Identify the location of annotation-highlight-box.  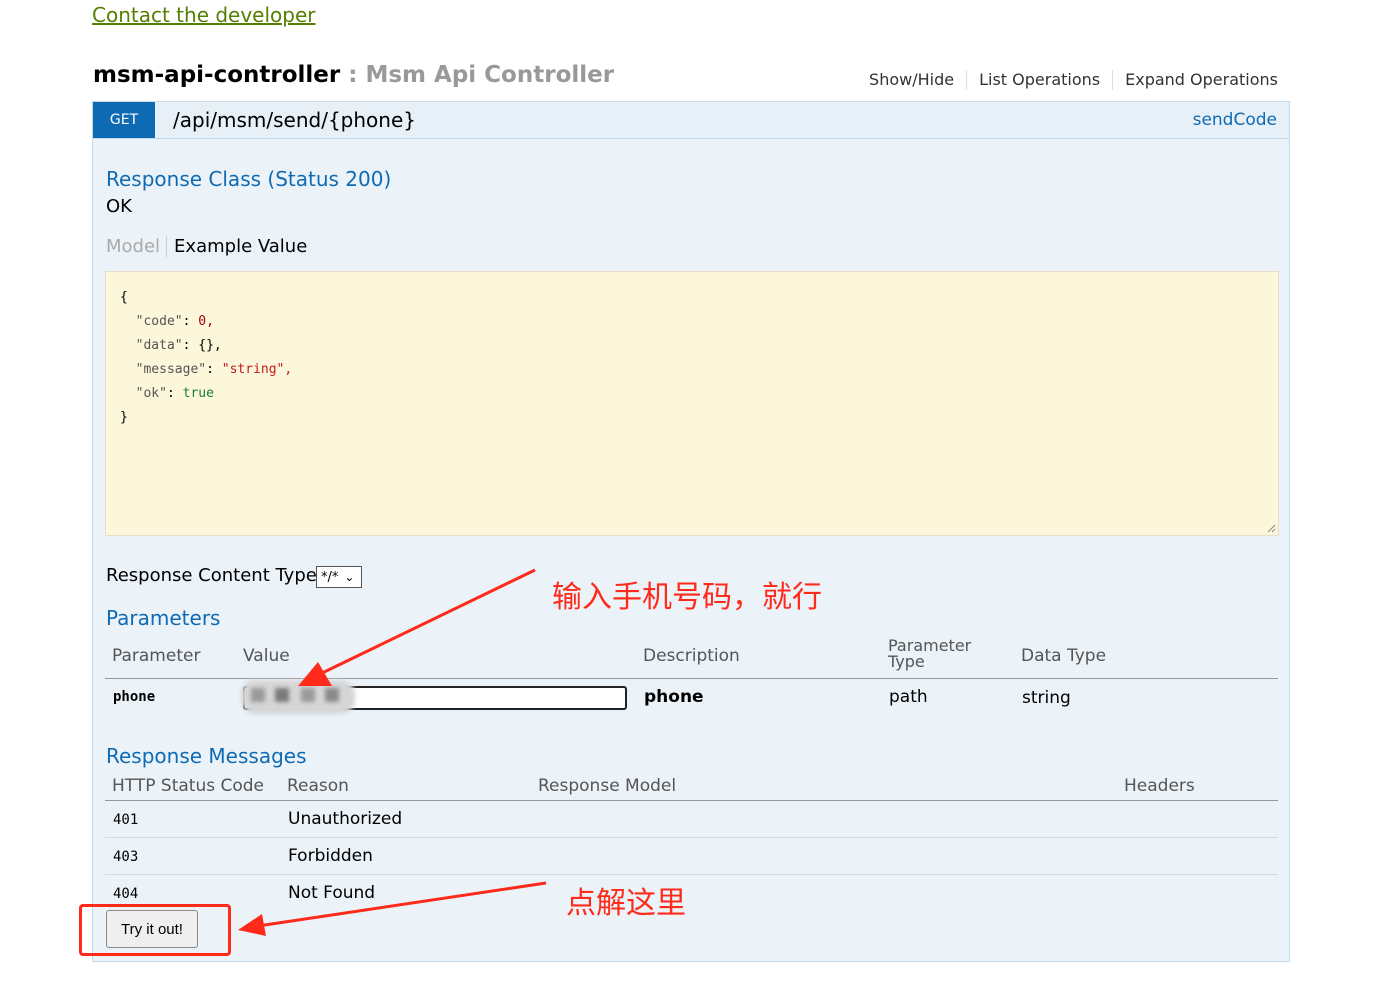
(155, 930).